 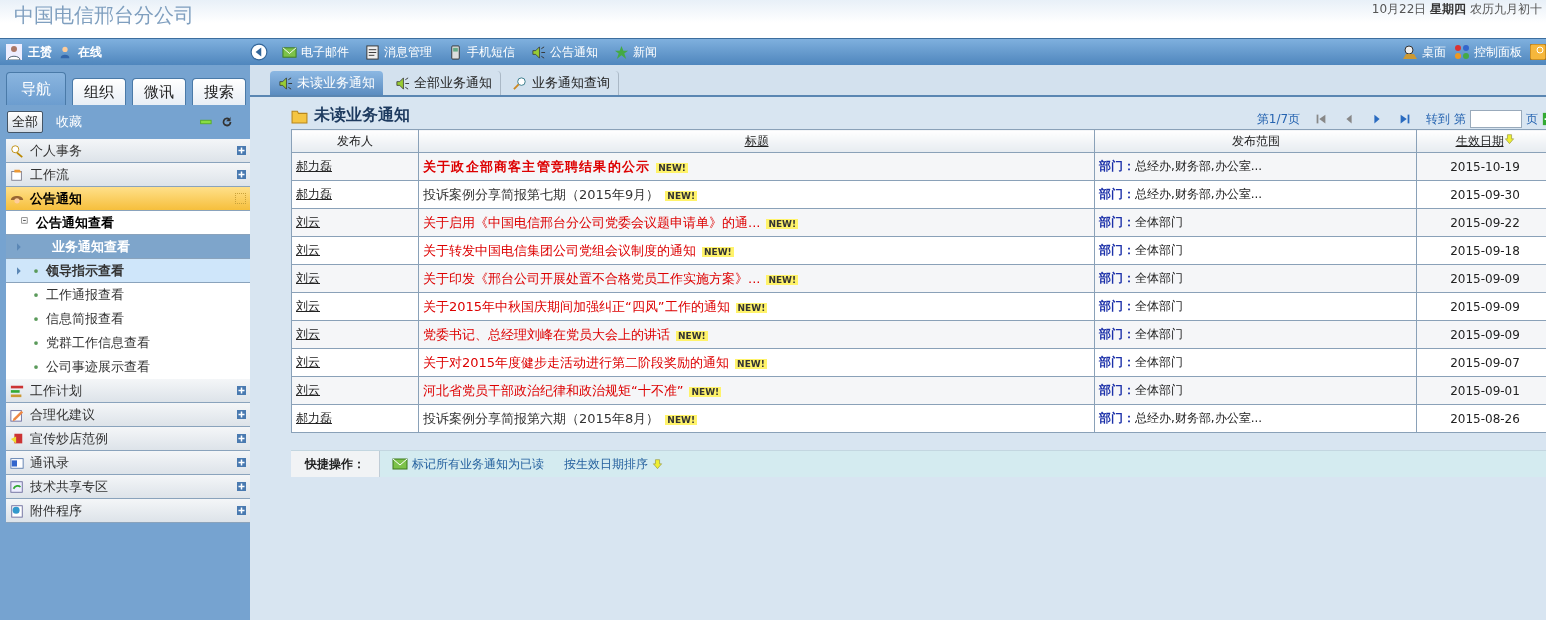 I want to click on card-icon, so click(x=17, y=462).